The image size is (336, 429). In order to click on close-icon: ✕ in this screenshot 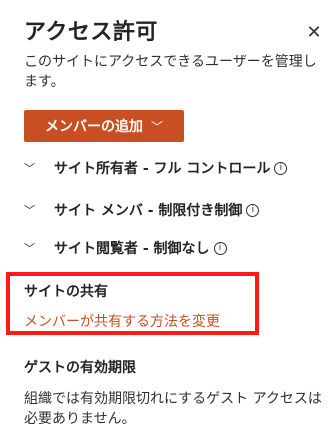, I will do `click(314, 33)`.